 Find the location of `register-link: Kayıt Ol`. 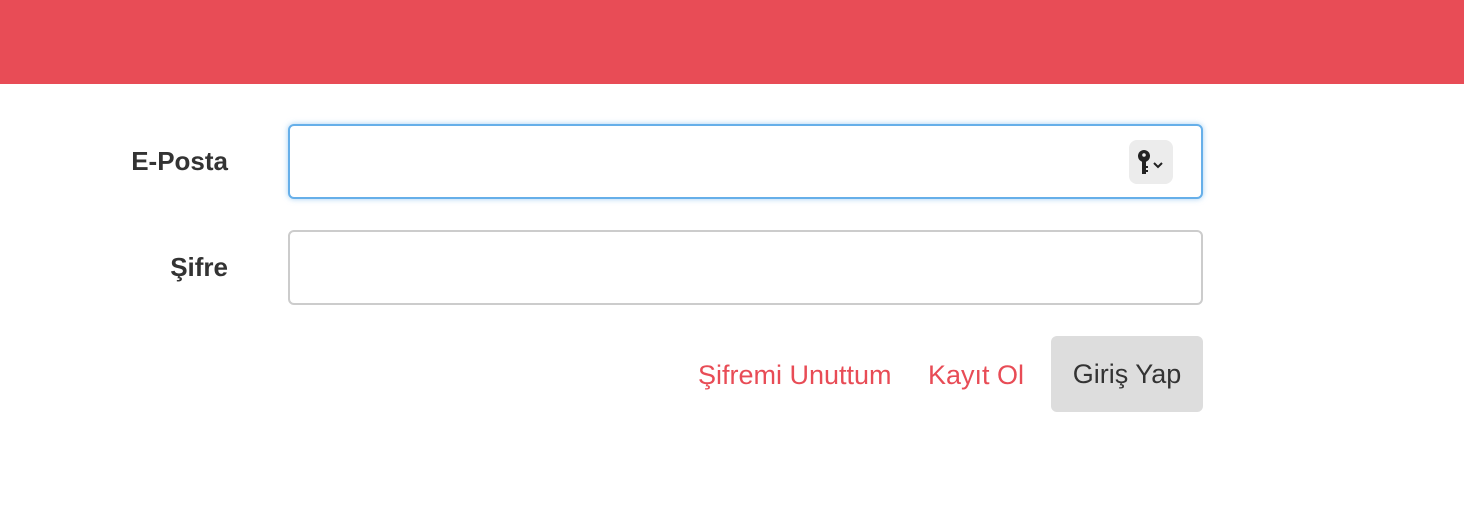

register-link: Kayıt Ol is located at coordinates (976, 375).